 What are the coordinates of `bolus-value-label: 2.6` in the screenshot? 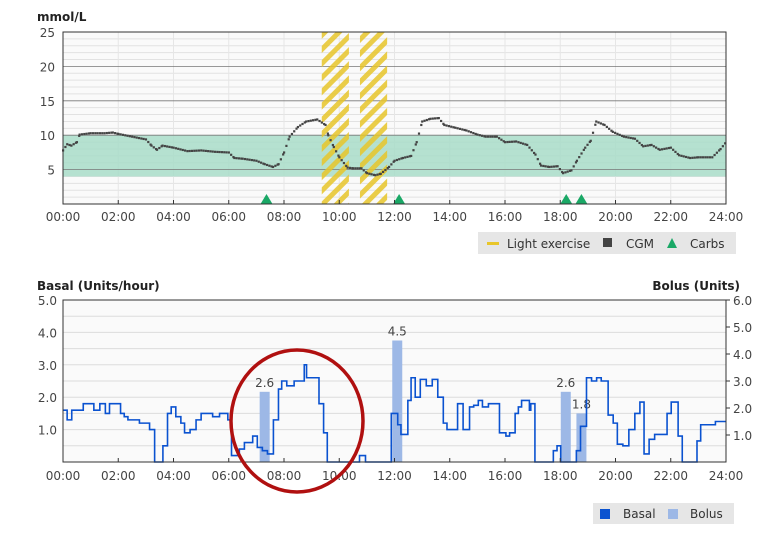 It's located at (565, 383).